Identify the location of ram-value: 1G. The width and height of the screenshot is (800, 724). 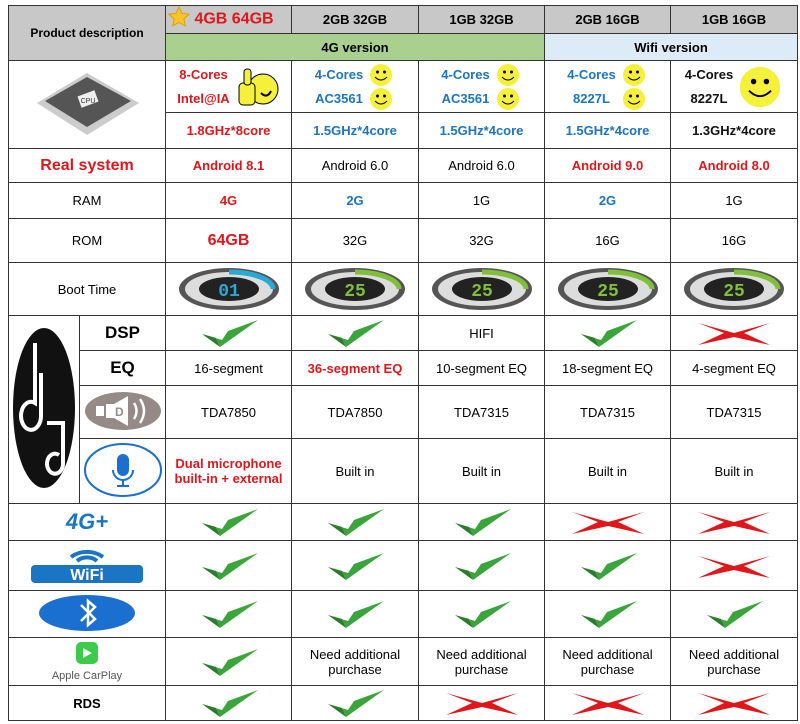
(481, 200).